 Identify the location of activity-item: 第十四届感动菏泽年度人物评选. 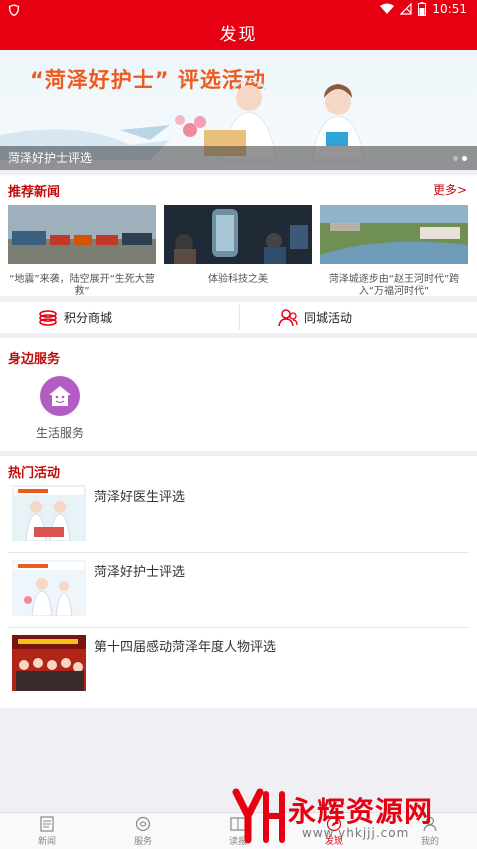
(238, 665).